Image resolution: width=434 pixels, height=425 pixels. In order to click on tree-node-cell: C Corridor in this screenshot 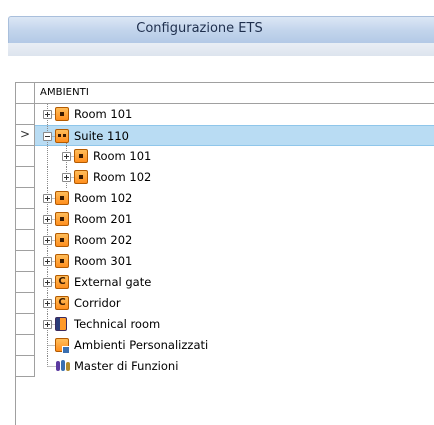, I will do `click(234, 303)`.